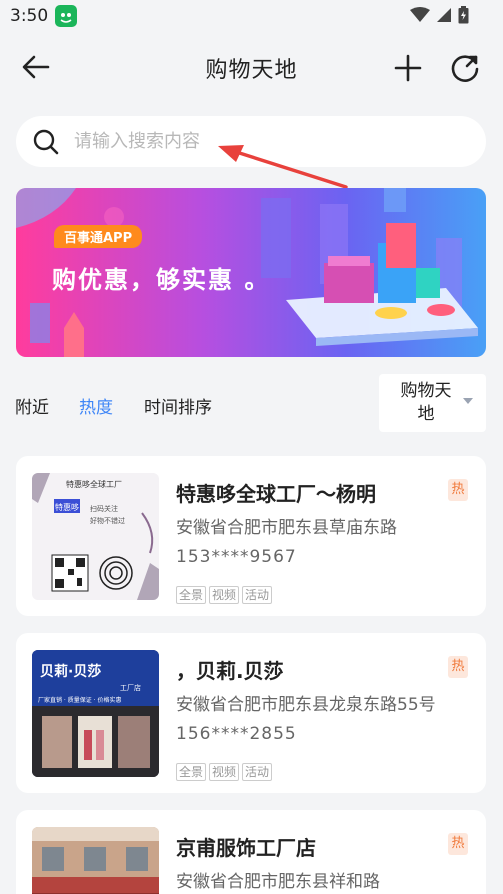 This screenshot has height=894, width=503. What do you see at coordinates (408, 68) in the screenshot?
I see `add-icon` at bounding box center [408, 68].